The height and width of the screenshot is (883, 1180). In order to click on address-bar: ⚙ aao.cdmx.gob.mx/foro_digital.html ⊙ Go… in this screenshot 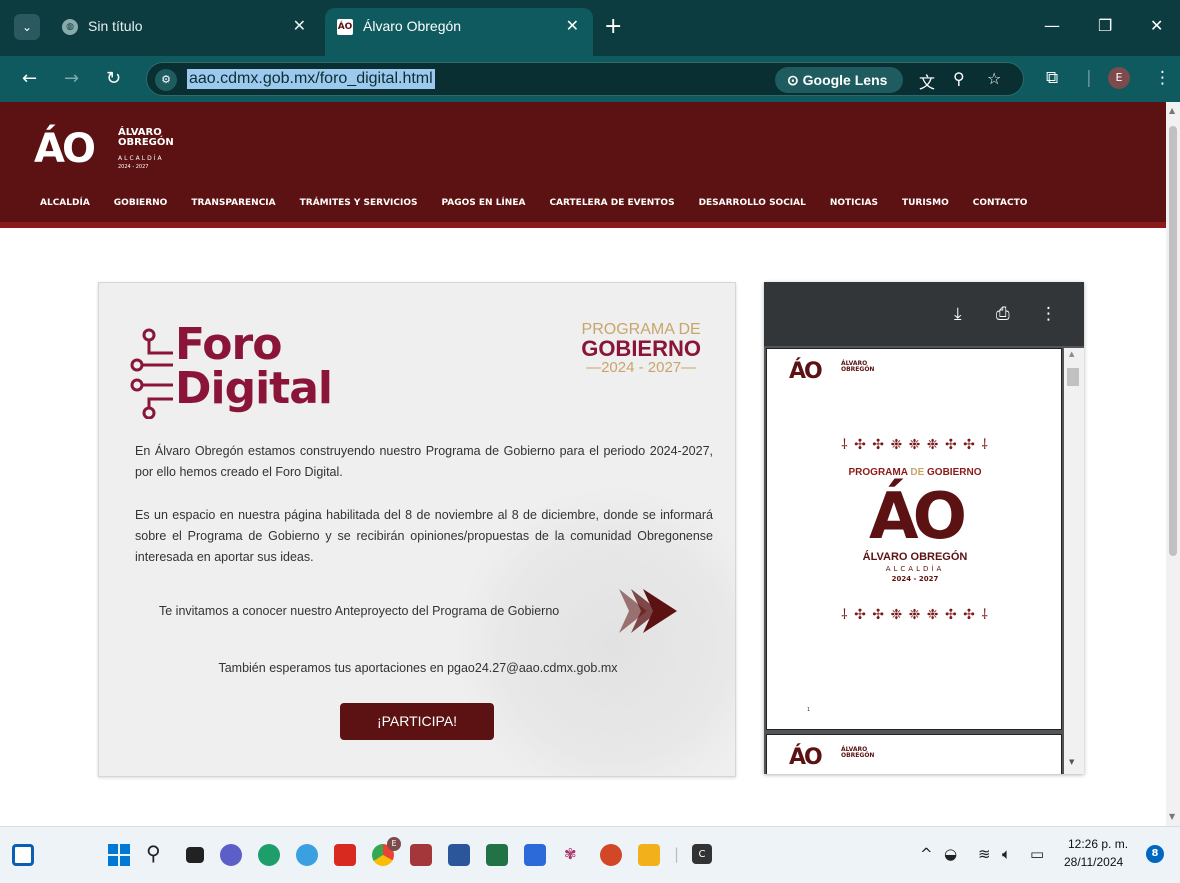, I will do `click(585, 79)`.